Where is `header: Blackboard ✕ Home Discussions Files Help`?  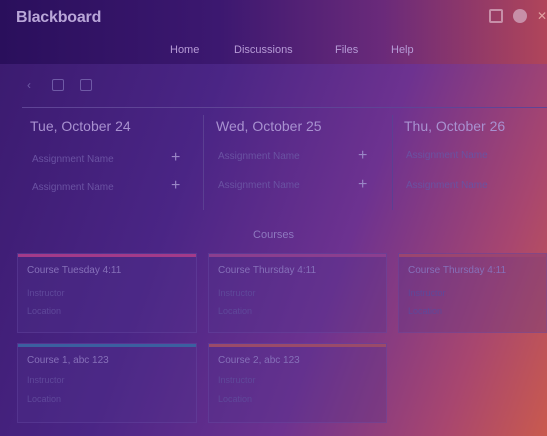
header: Blackboard ✕ Home Discussions Files Help is located at coordinates (273, 32).